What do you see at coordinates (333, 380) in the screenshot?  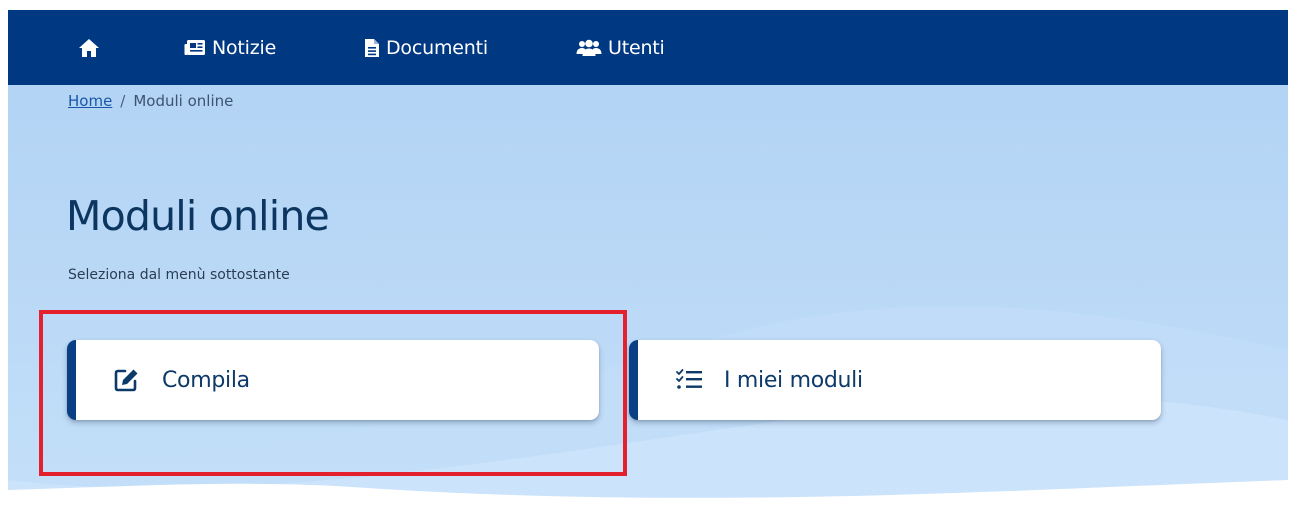 I see `compila-button: Compila` at bounding box center [333, 380].